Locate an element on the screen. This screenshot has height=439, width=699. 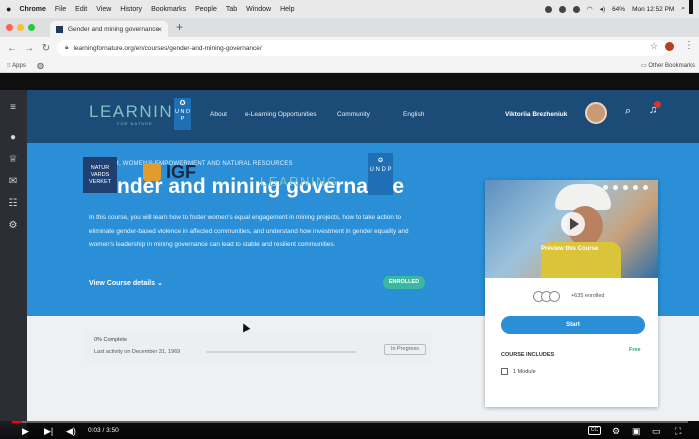
notification-badge is located at coordinates (657, 104).